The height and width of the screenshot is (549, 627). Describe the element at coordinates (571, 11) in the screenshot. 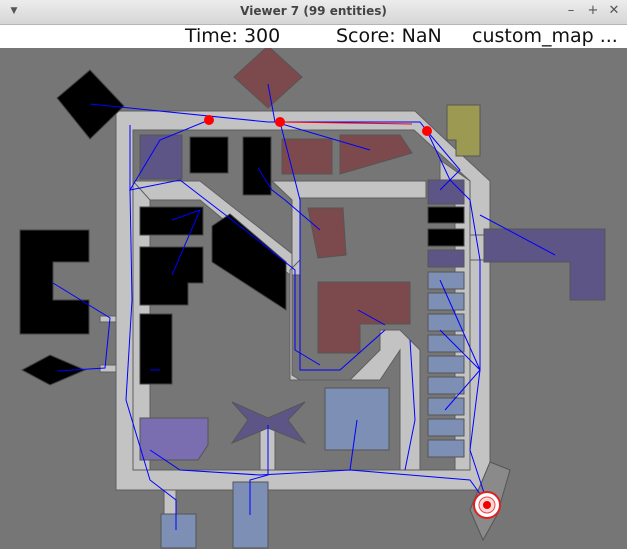

I see `minimize-button: –` at that location.